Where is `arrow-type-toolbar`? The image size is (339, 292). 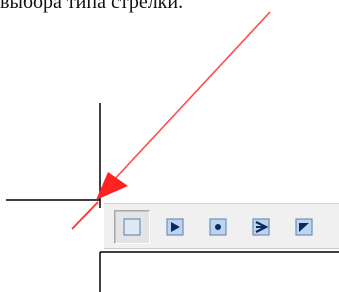
arrow-type-toolbar is located at coordinates (221, 226).